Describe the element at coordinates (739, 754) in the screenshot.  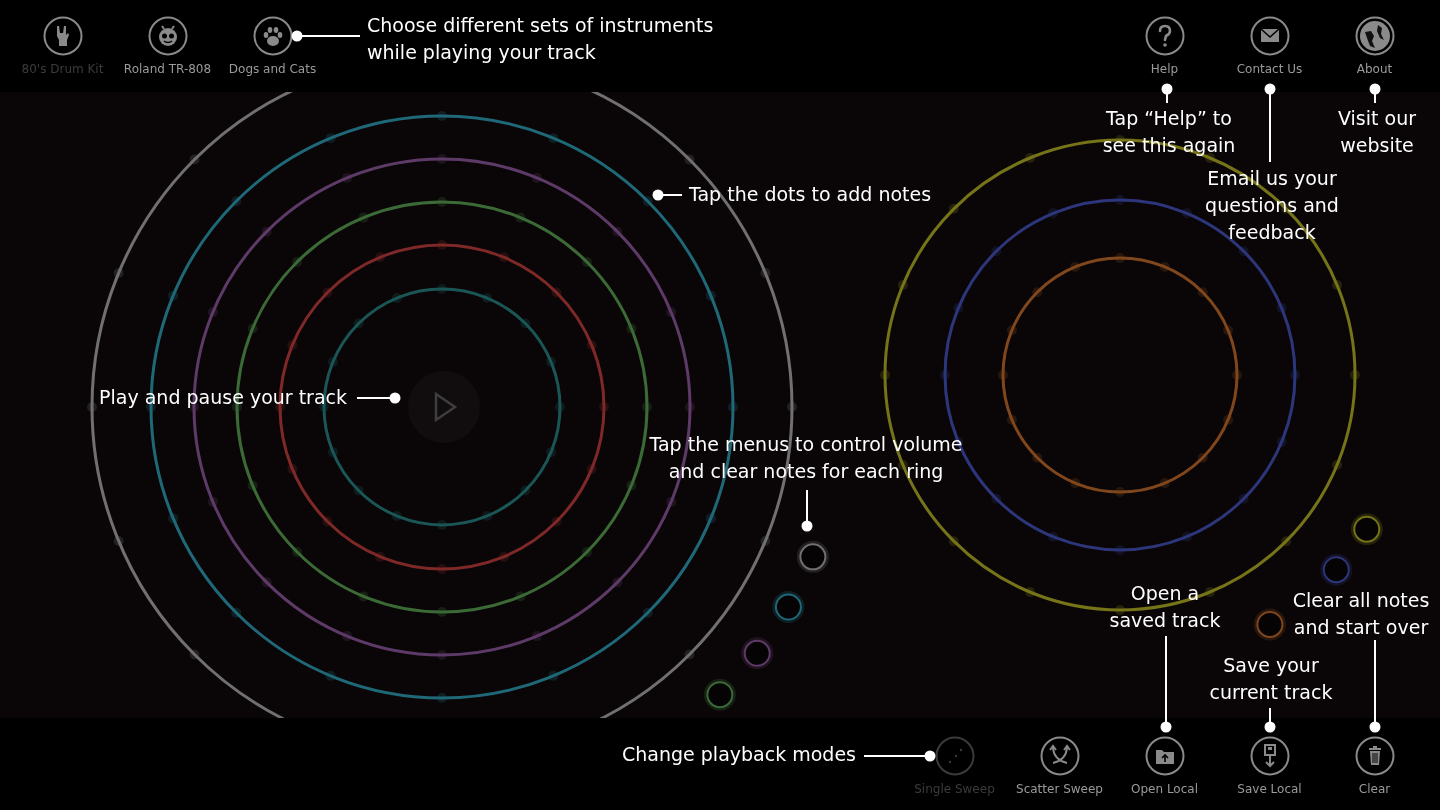
I see `callout-text: Change playback modes` at that location.